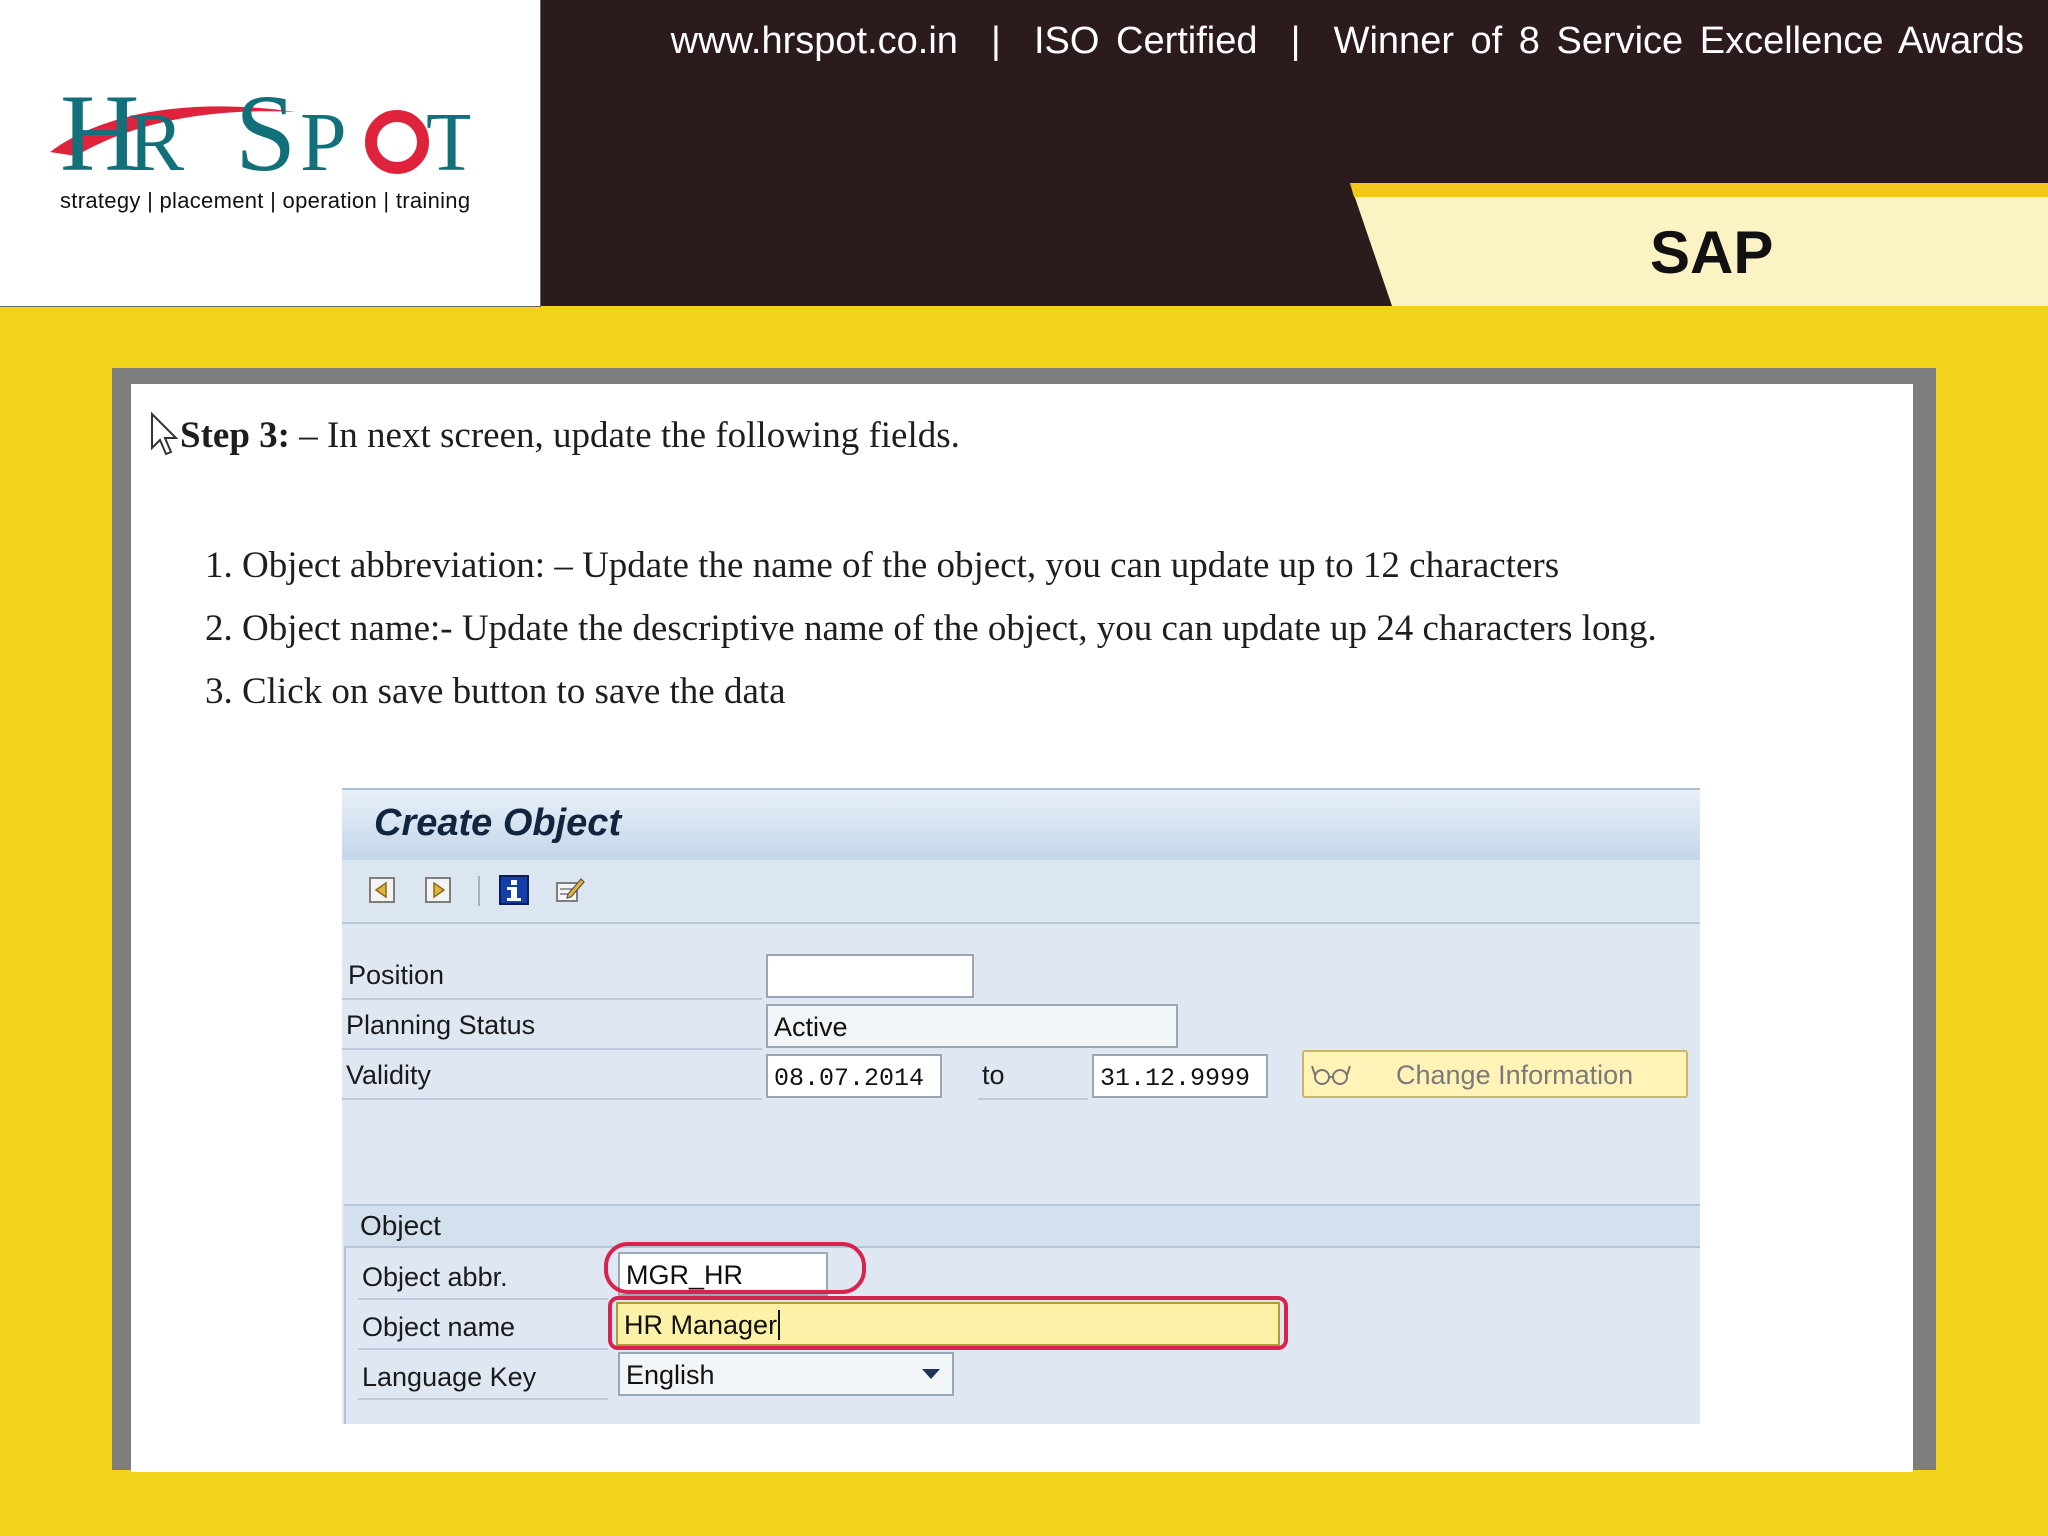 The image size is (2048, 1536). What do you see at coordinates (1021, 892) in the screenshot?
I see `sap-toolbar` at bounding box center [1021, 892].